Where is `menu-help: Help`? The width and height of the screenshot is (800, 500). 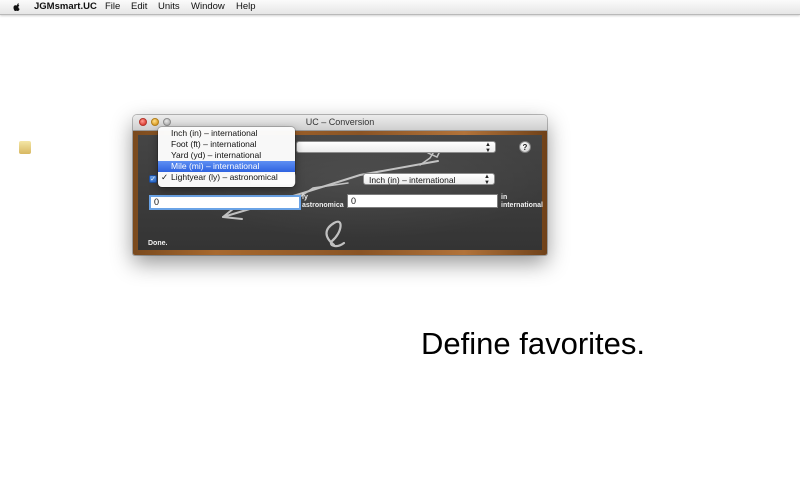
menu-help: Help is located at coordinates (246, 7).